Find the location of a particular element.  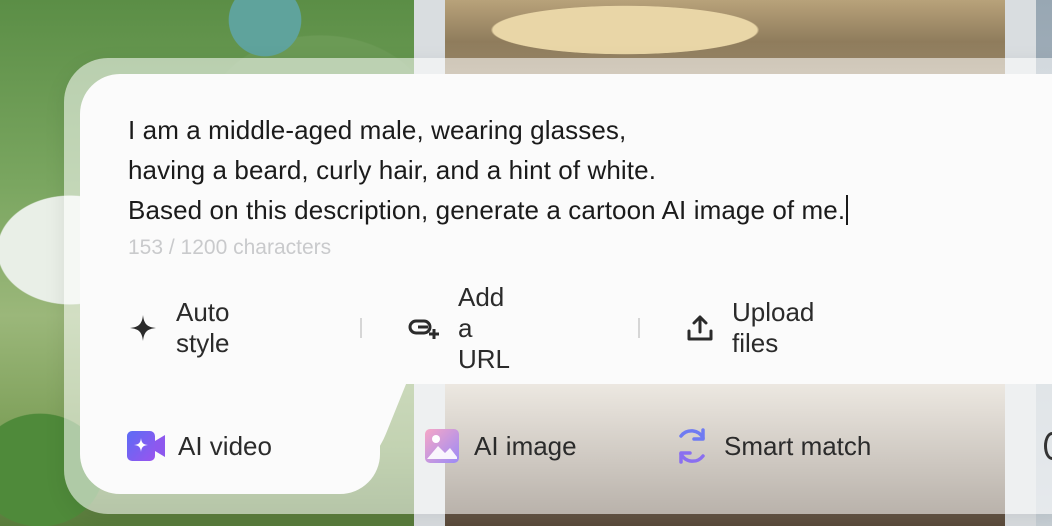

auto-style-button: Auto style is located at coordinates (180, 327).